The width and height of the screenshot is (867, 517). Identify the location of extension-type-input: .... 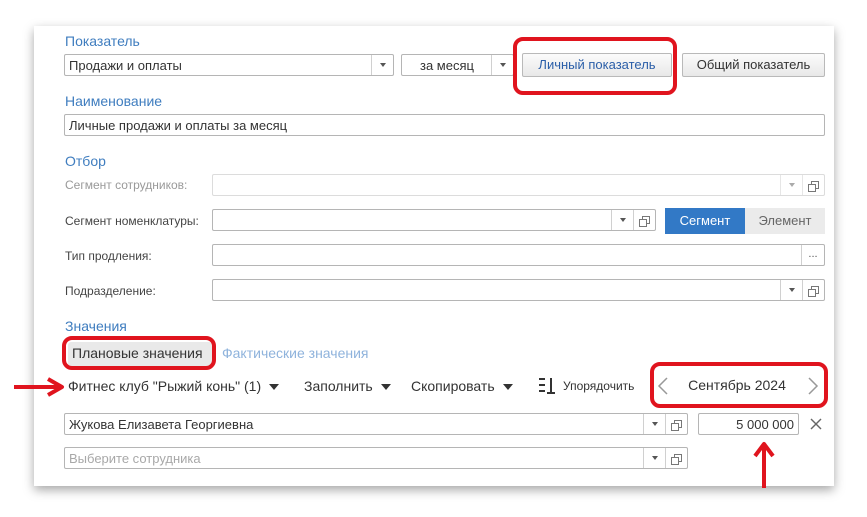
(518, 255).